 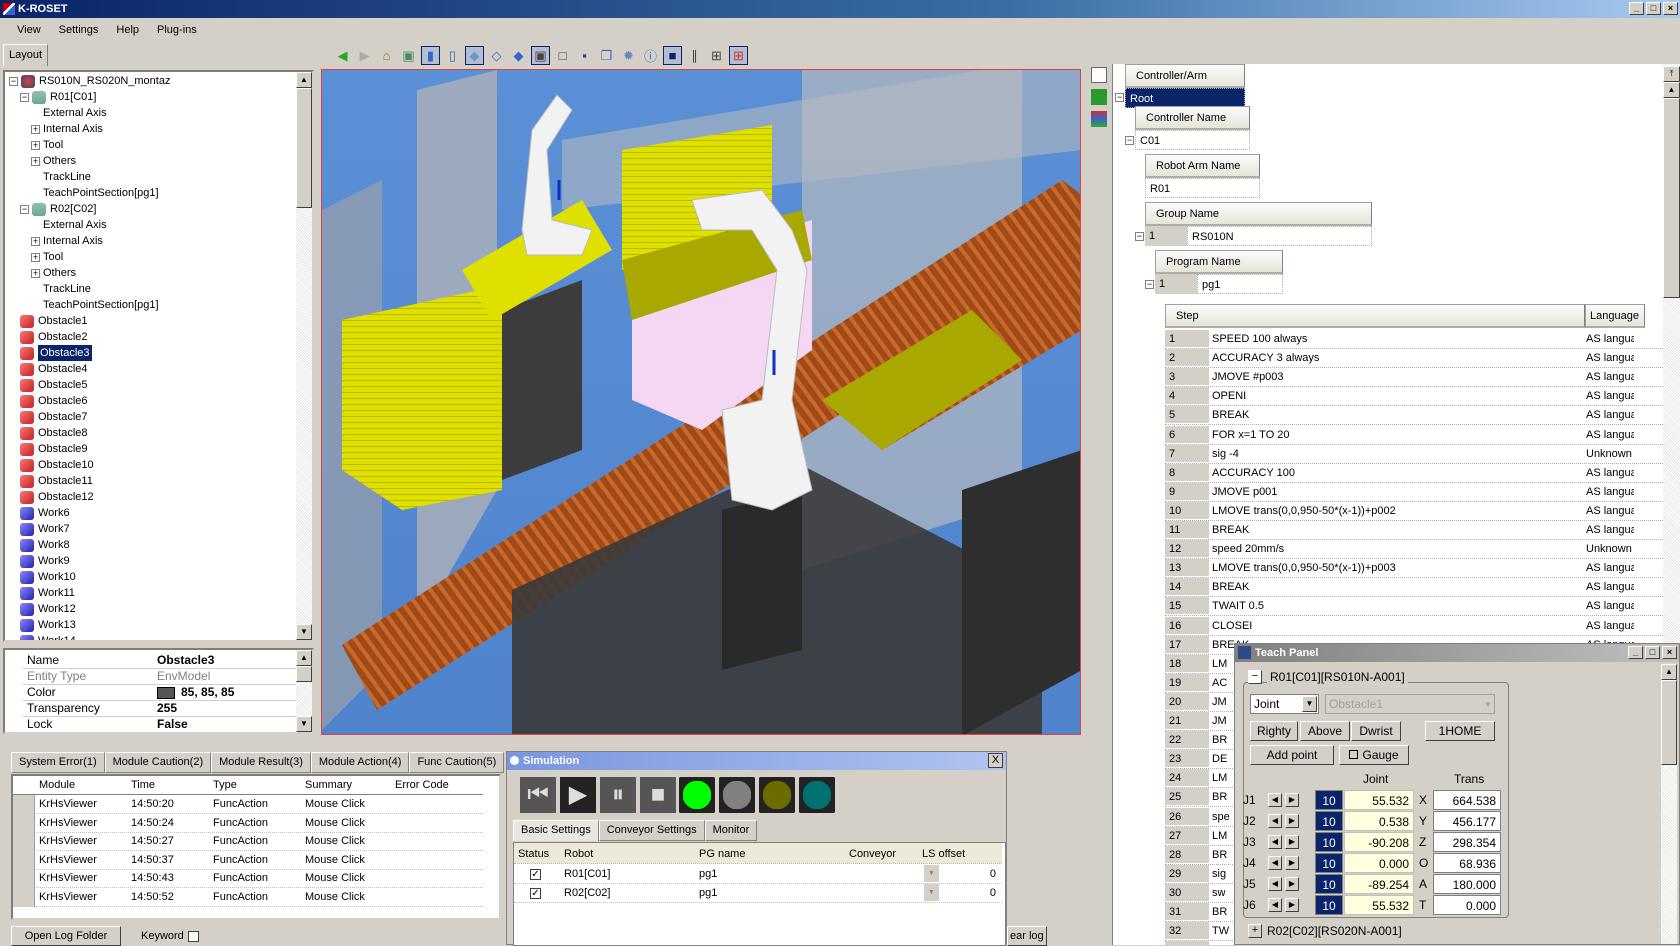 What do you see at coordinates (943, 854) in the screenshot?
I see `column-header: LS offset` at bounding box center [943, 854].